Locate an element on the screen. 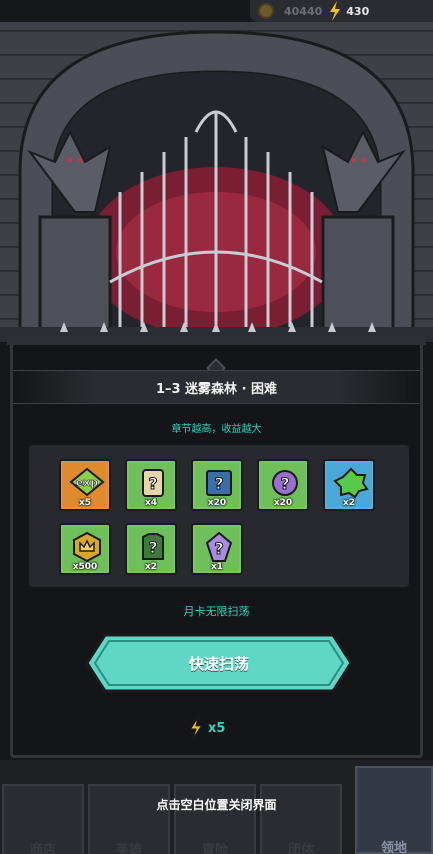 This screenshot has width=433, height=854. green-slime-icon is located at coordinates (351, 483).